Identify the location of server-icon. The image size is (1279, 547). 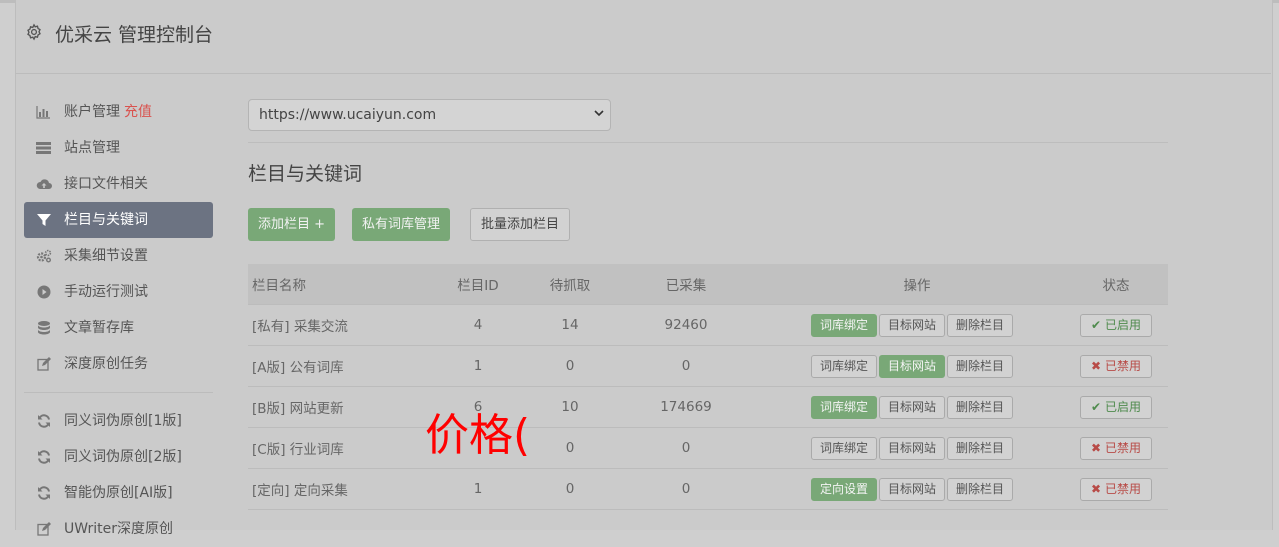
(43, 148).